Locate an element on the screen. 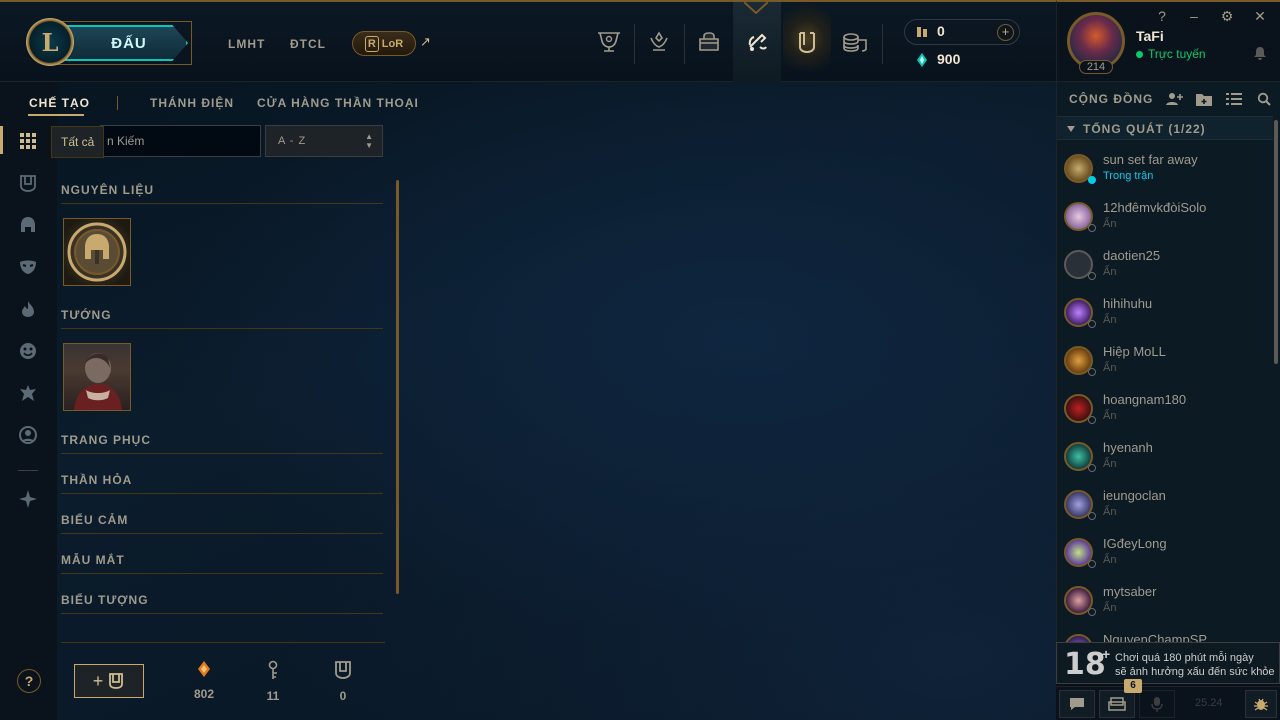 This screenshot has height=720, width=1280. ranked-icon is located at coordinates (659, 42).